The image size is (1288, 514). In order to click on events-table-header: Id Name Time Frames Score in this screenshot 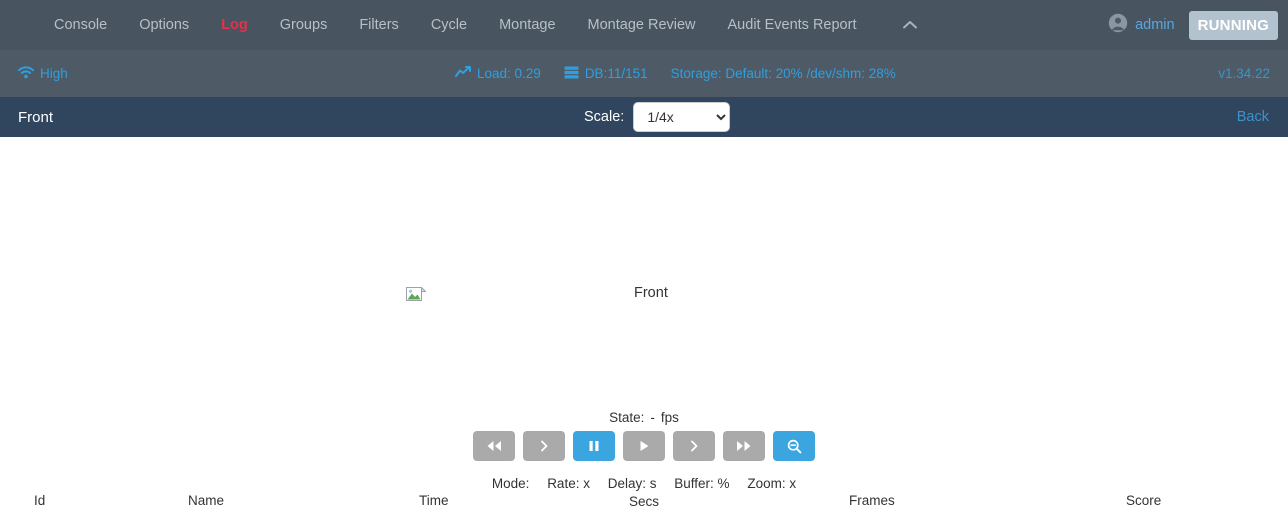, I will do `click(644, 503)`.